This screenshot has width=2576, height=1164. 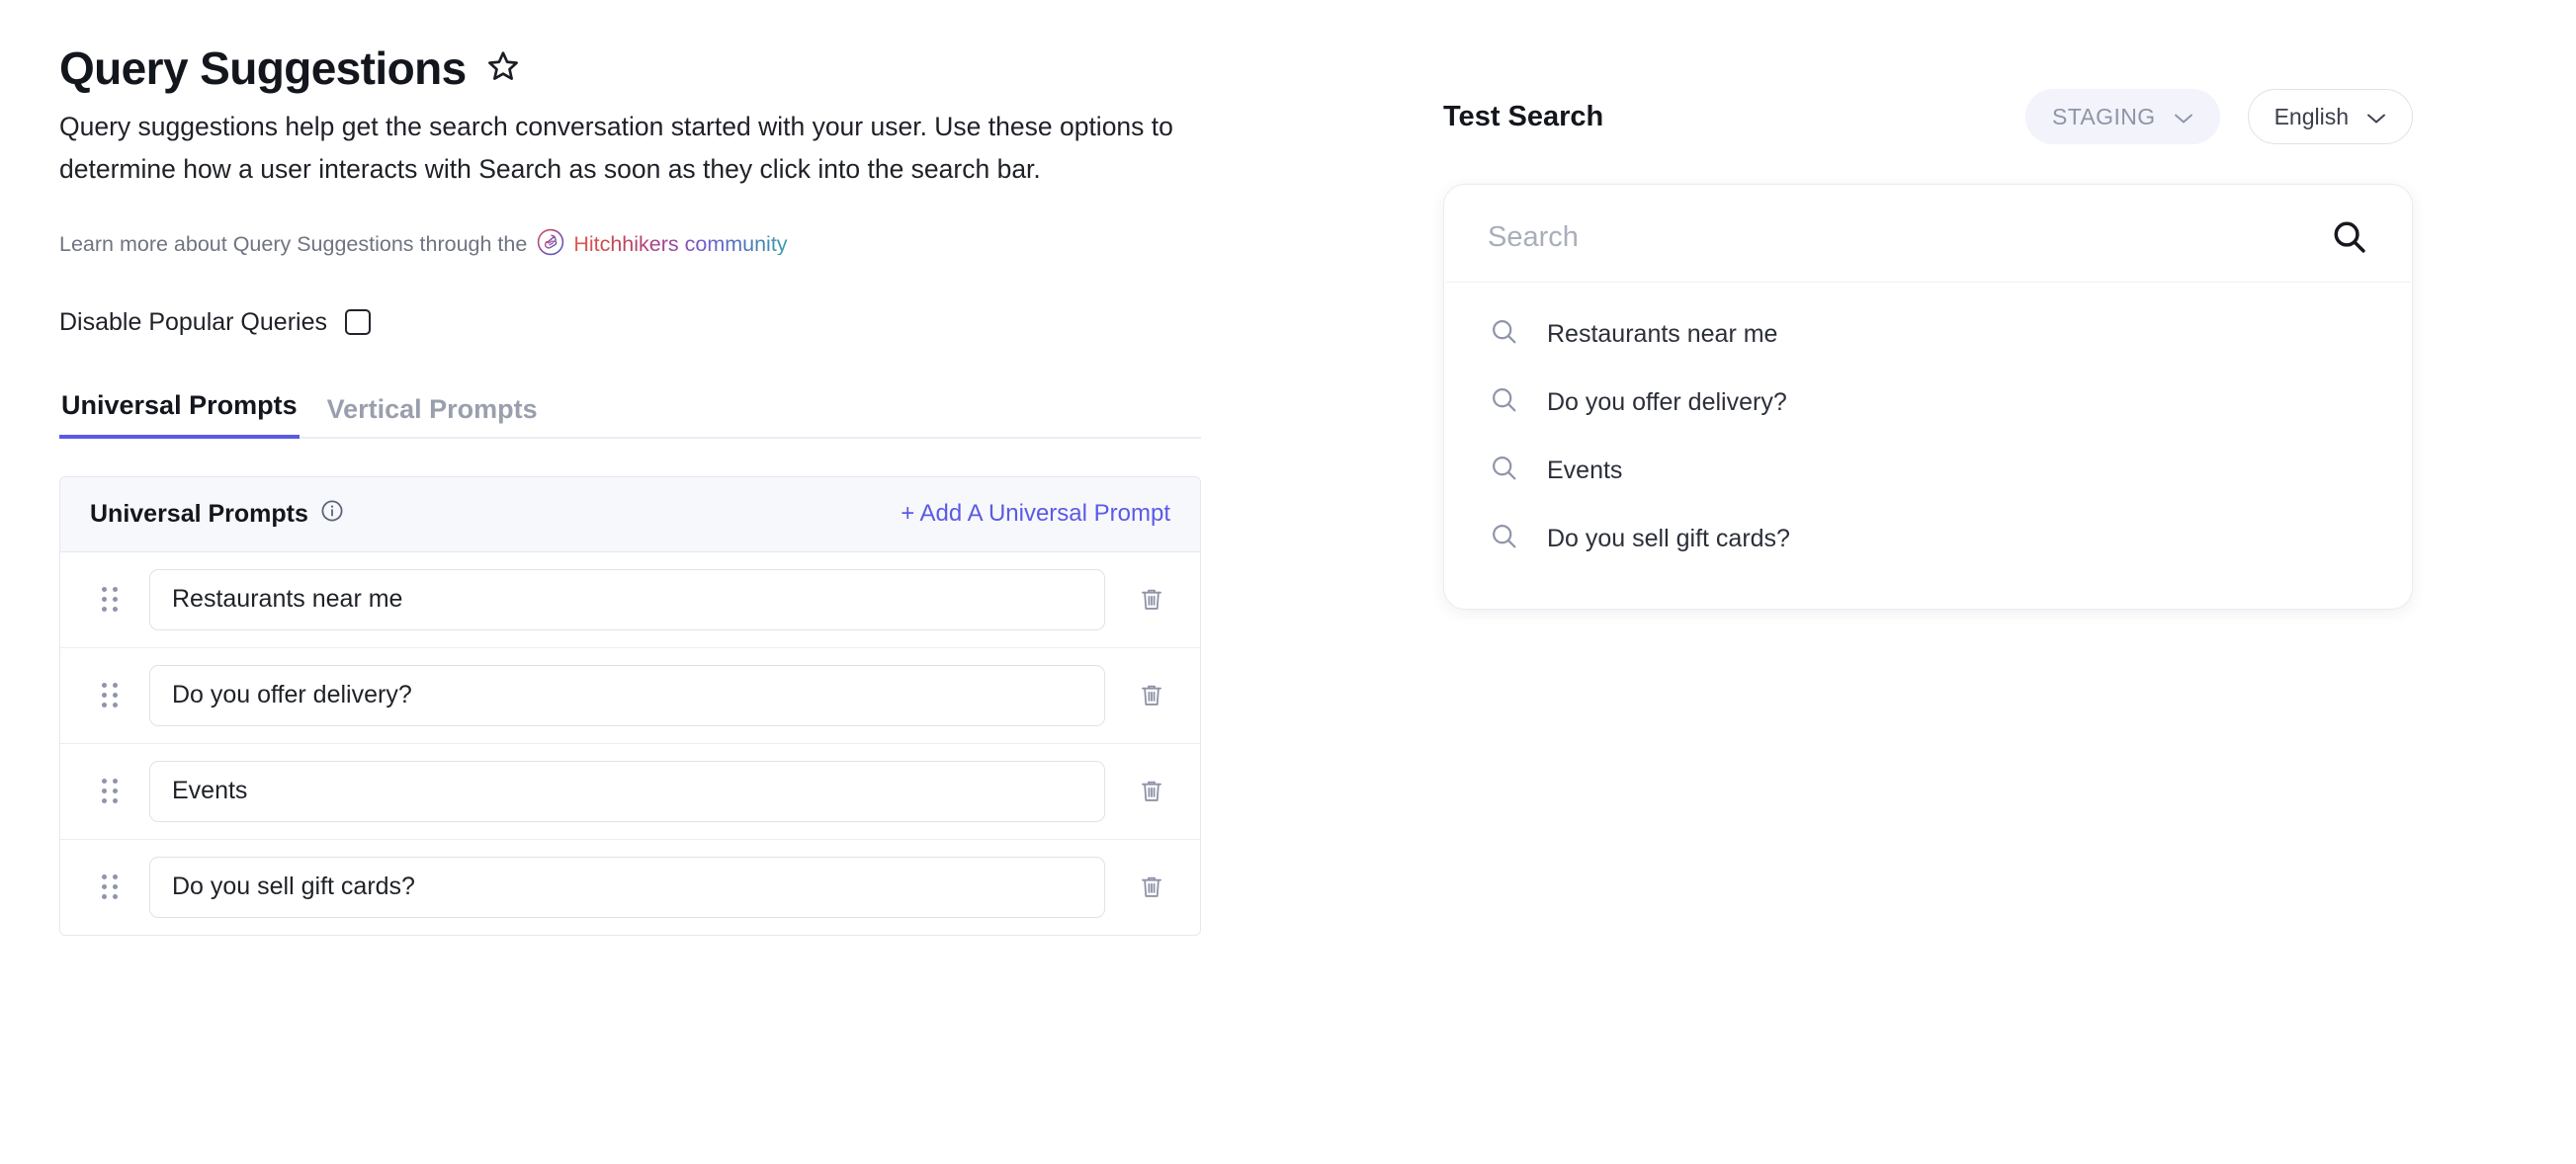 What do you see at coordinates (332, 514) in the screenshot?
I see `info-circle-icon` at bounding box center [332, 514].